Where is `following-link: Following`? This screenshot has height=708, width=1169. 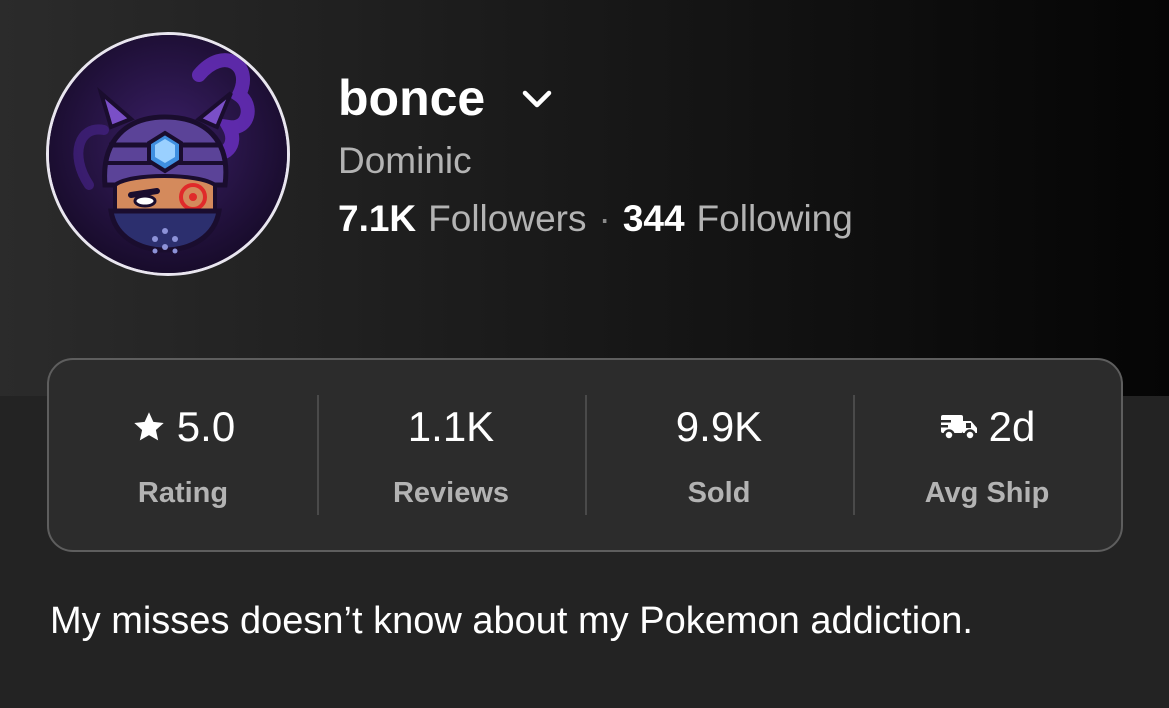 following-link: Following is located at coordinates (775, 219).